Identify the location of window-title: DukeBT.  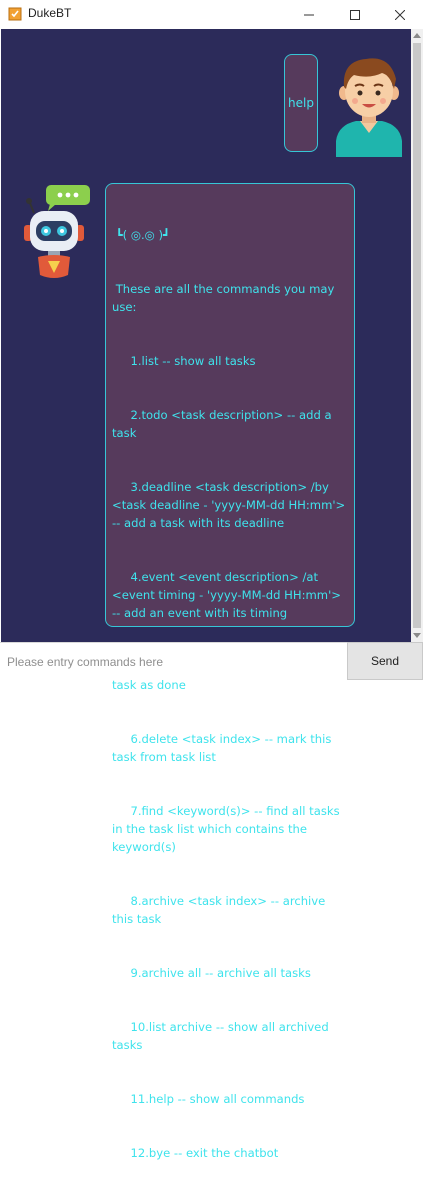
(50, 13).